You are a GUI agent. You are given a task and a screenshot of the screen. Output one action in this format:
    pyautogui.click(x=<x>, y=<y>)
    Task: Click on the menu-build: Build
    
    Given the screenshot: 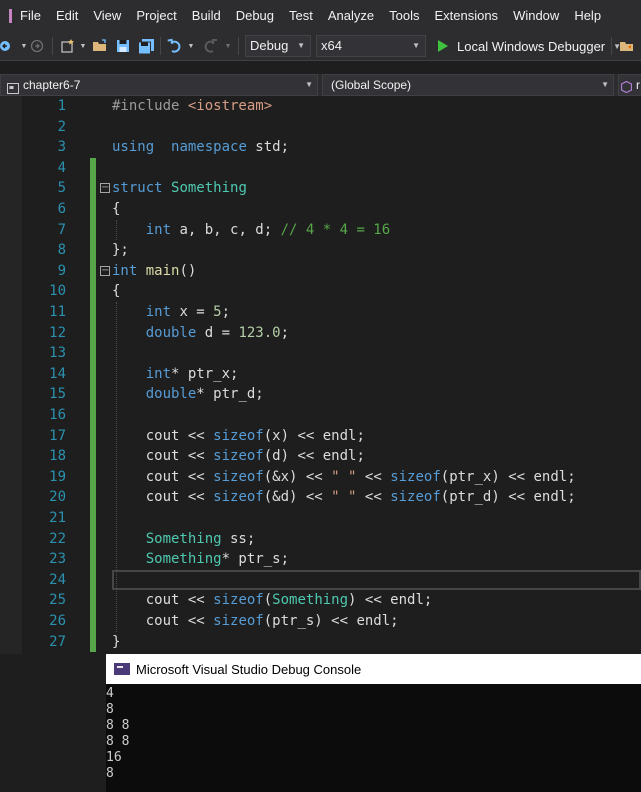 What is the action you would take?
    pyautogui.click(x=206, y=15)
    